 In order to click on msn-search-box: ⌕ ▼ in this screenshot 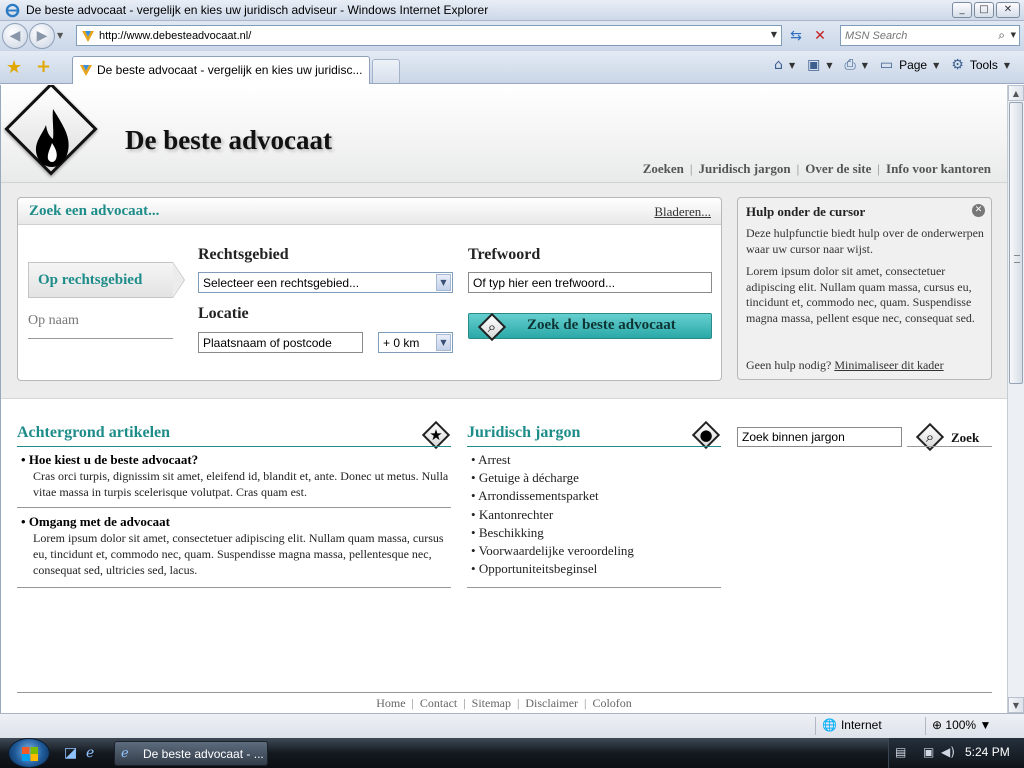, I will do `click(930, 35)`.